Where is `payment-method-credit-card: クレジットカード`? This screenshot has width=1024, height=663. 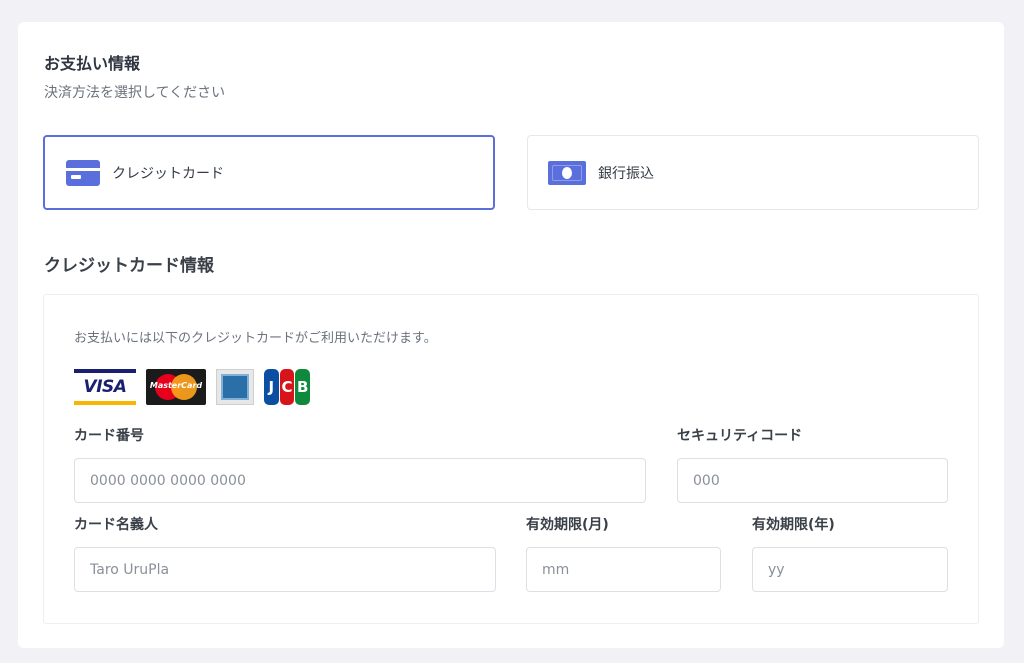
payment-method-credit-card: クレジットカード is located at coordinates (269, 172).